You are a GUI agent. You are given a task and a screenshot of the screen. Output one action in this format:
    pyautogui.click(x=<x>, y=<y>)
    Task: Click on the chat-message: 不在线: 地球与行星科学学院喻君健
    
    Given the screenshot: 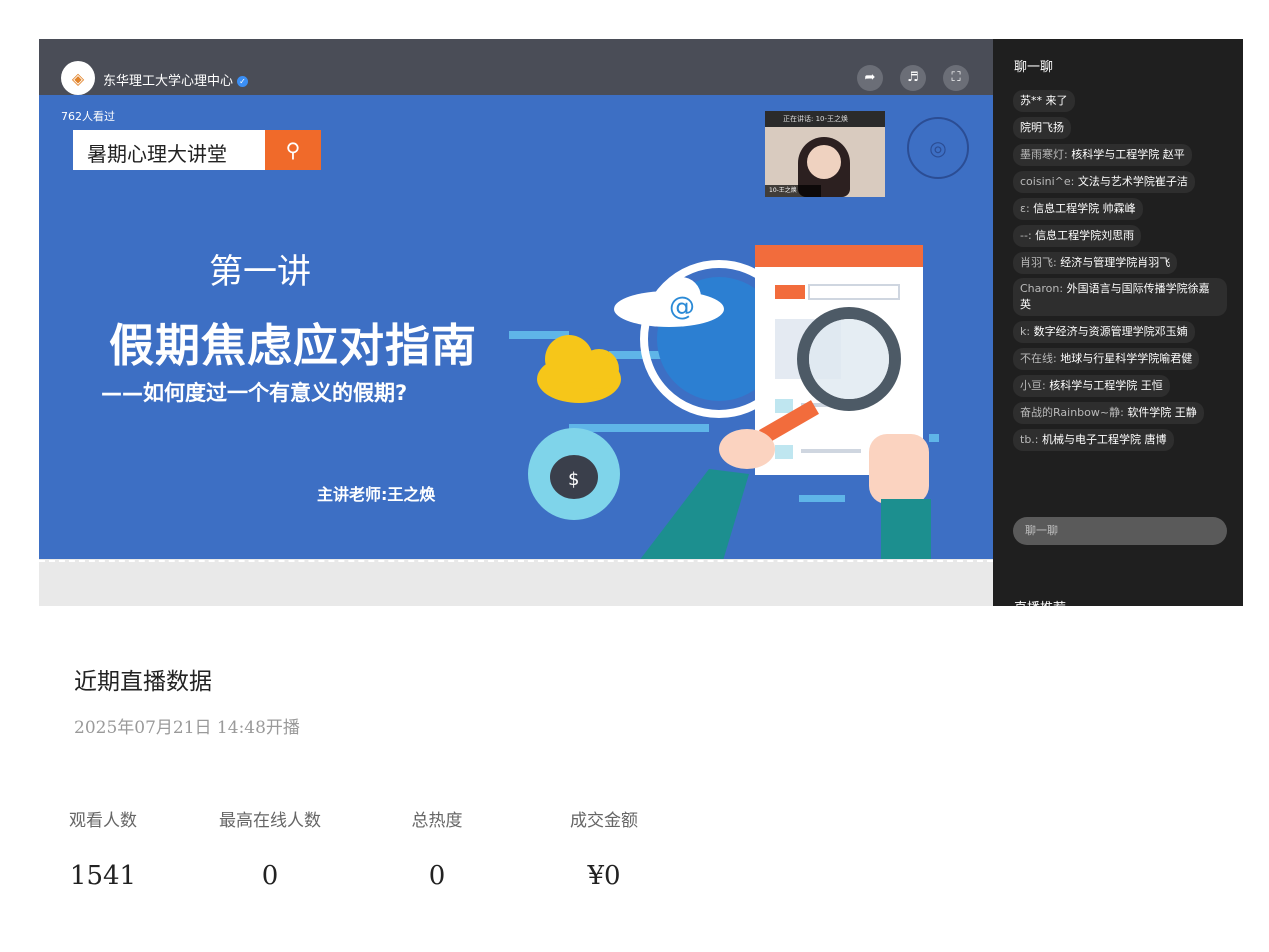 What is the action you would take?
    pyautogui.click(x=1120, y=360)
    